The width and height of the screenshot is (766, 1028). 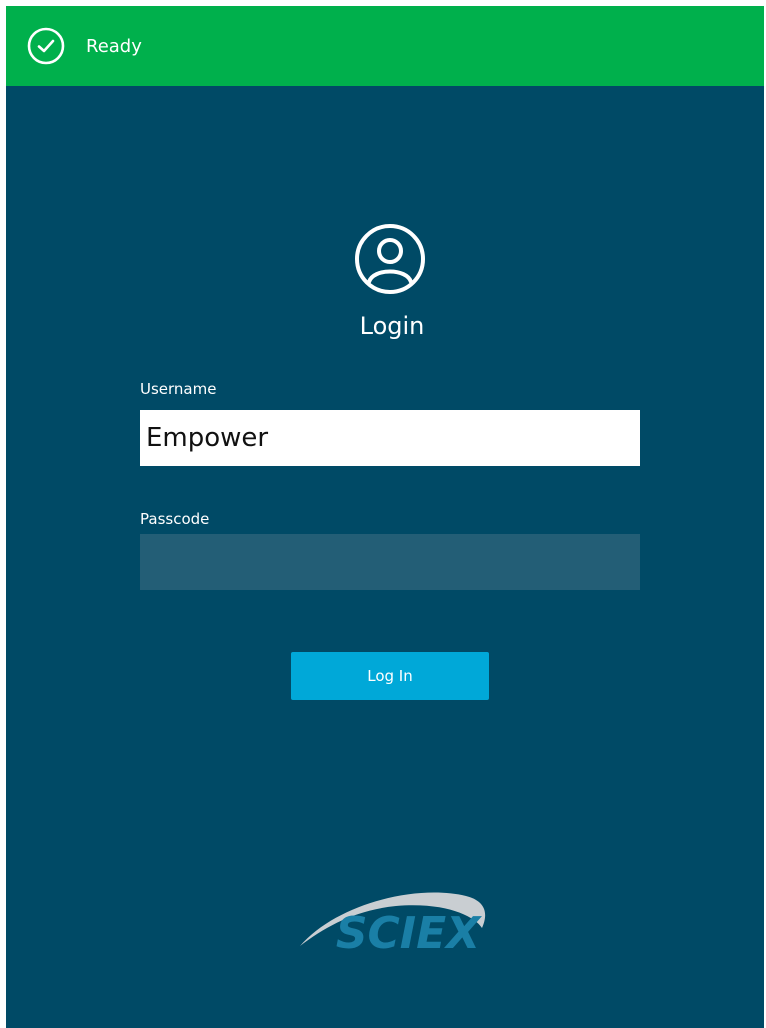 What do you see at coordinates (46, 46) in the screenshot?
I see `check-circle-icon` at bounding box center [46, 46].